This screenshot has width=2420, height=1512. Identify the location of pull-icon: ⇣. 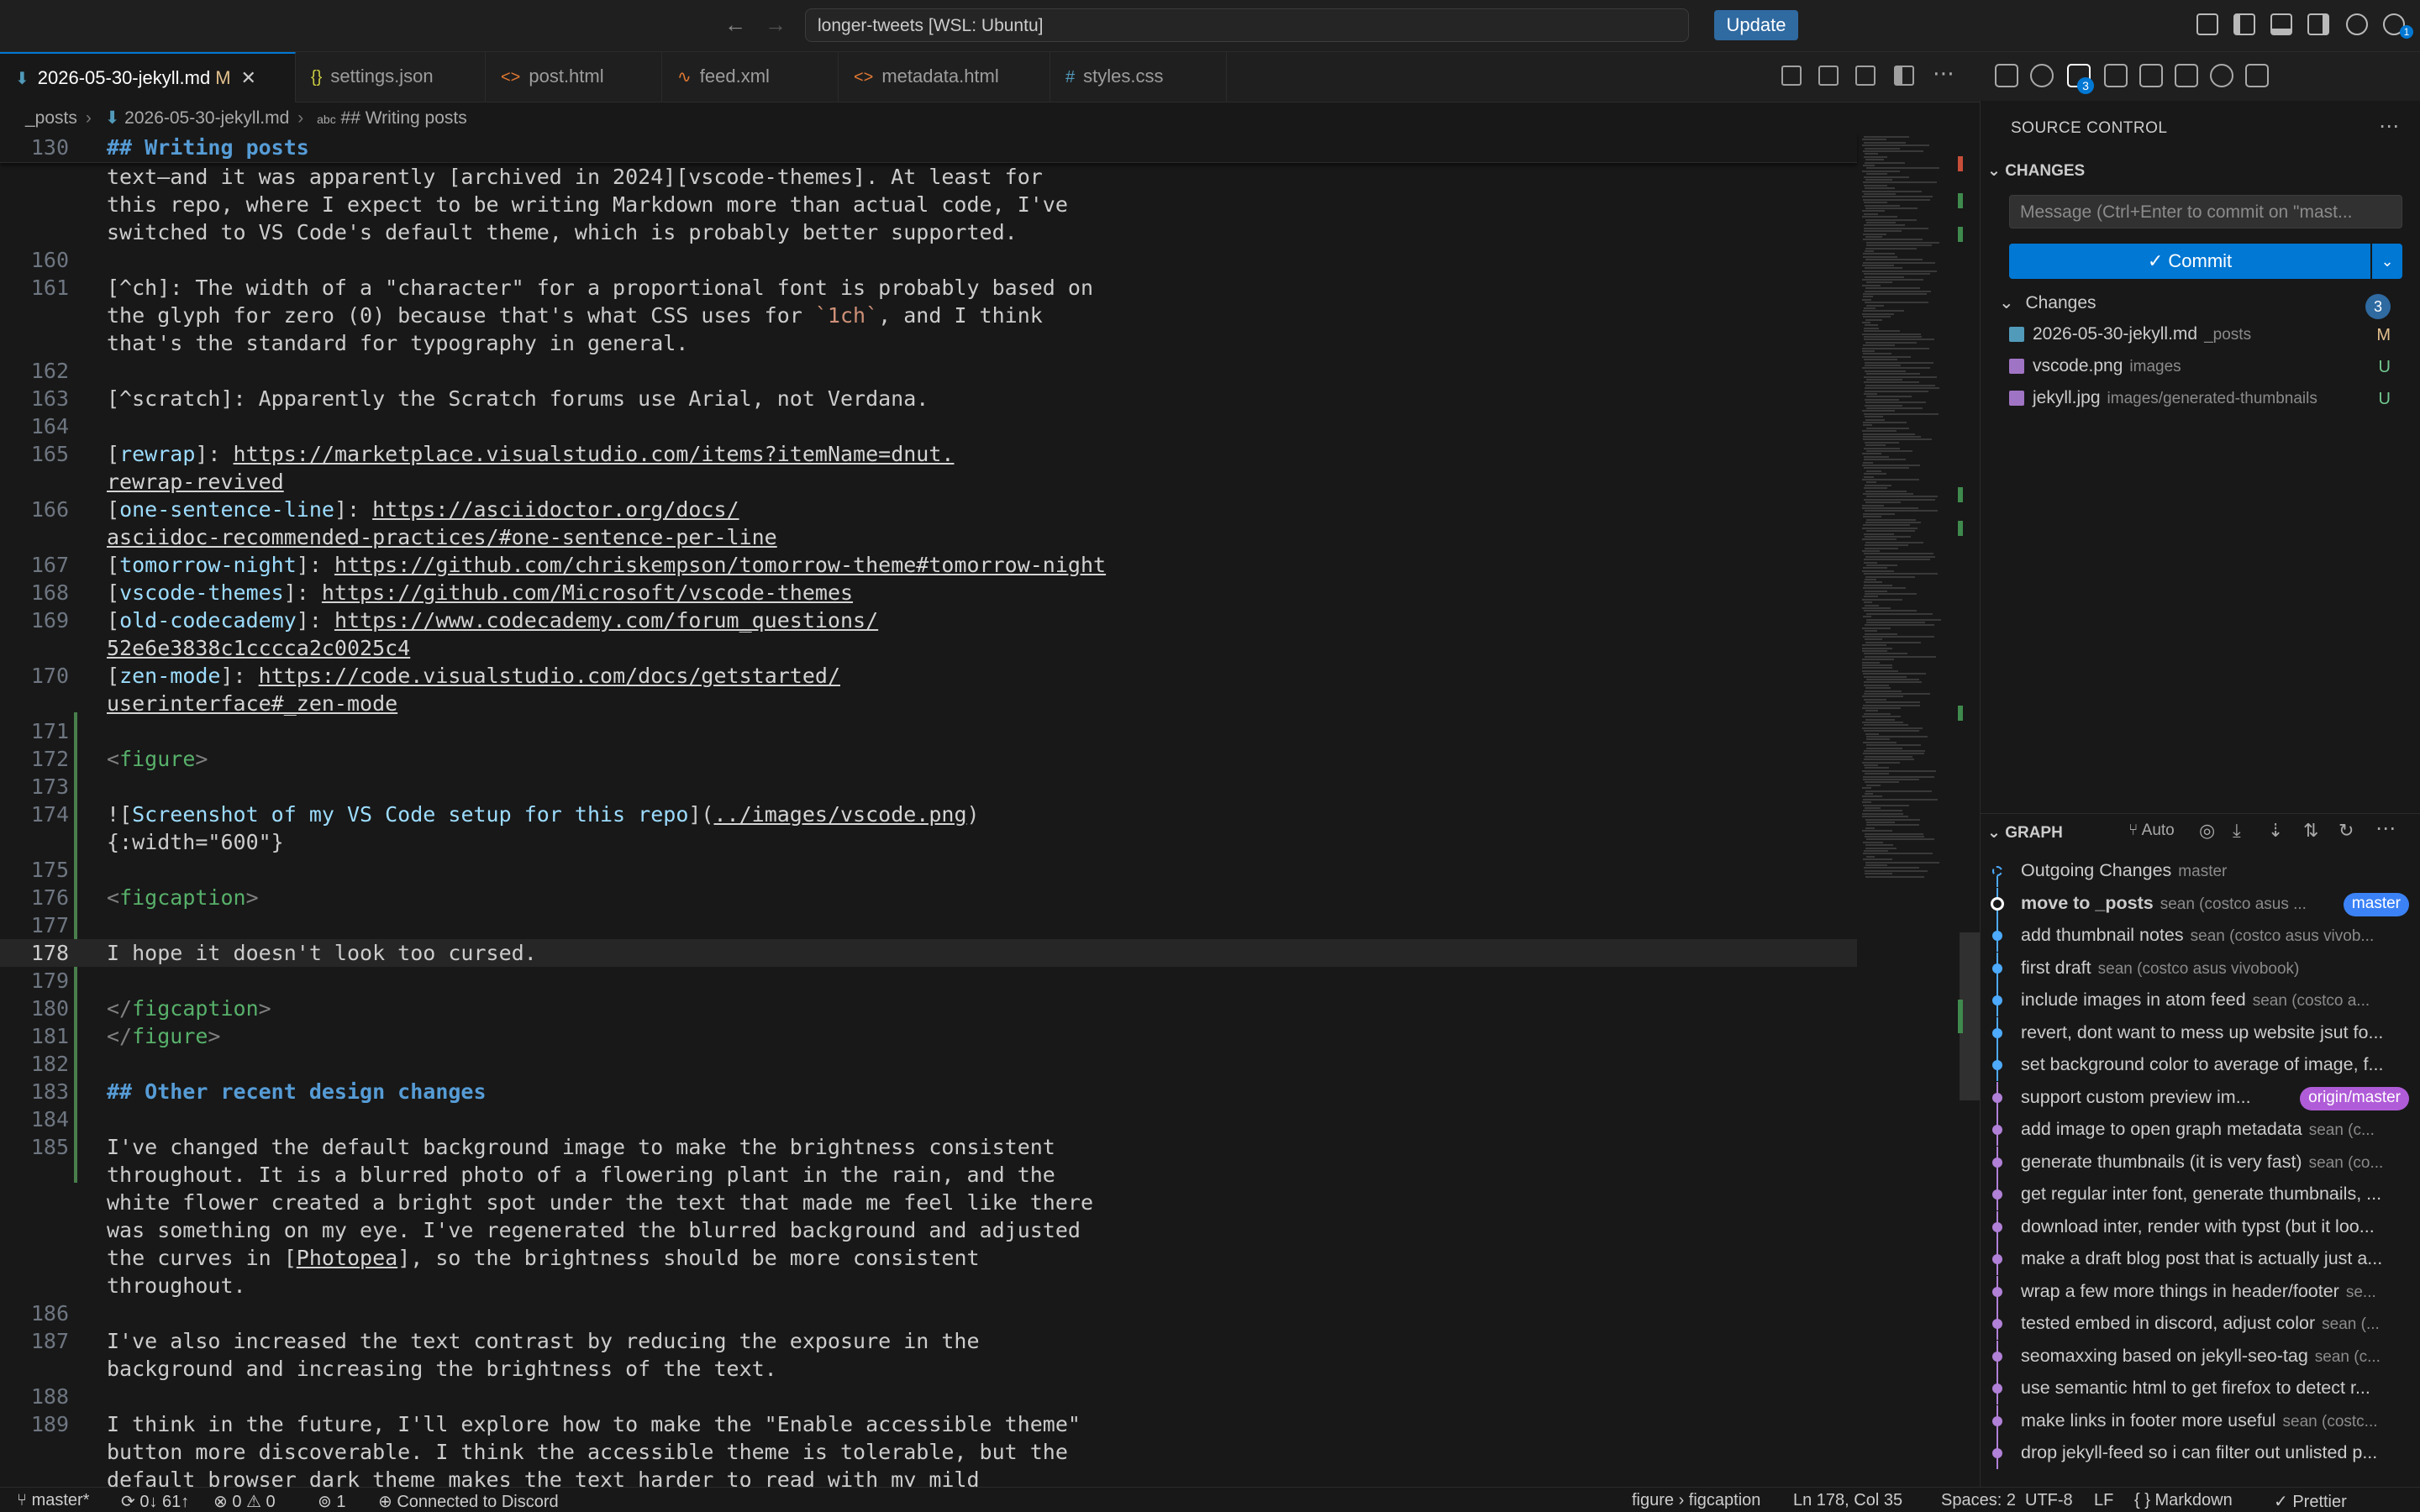
(2275, 831).